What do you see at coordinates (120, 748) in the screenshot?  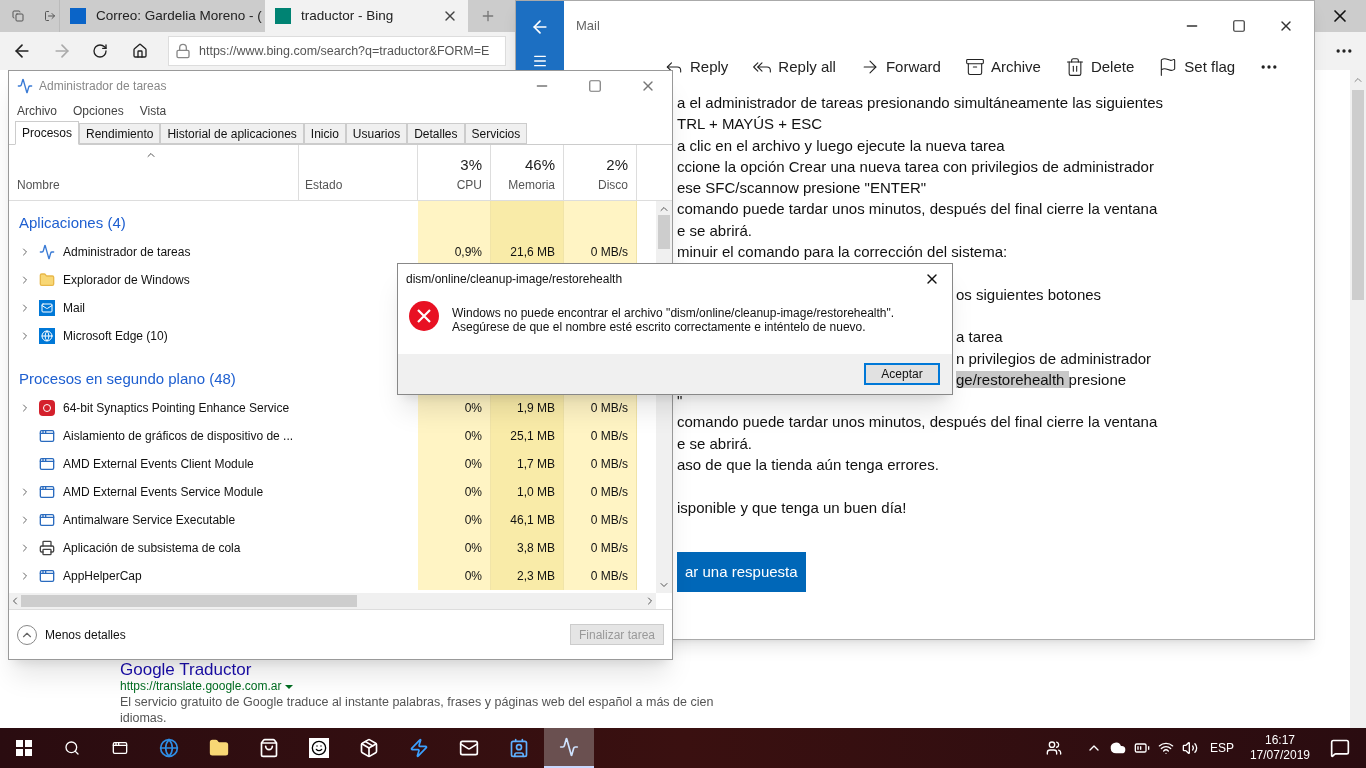 I see `task-view-icon` at bounding box center [120, 748].